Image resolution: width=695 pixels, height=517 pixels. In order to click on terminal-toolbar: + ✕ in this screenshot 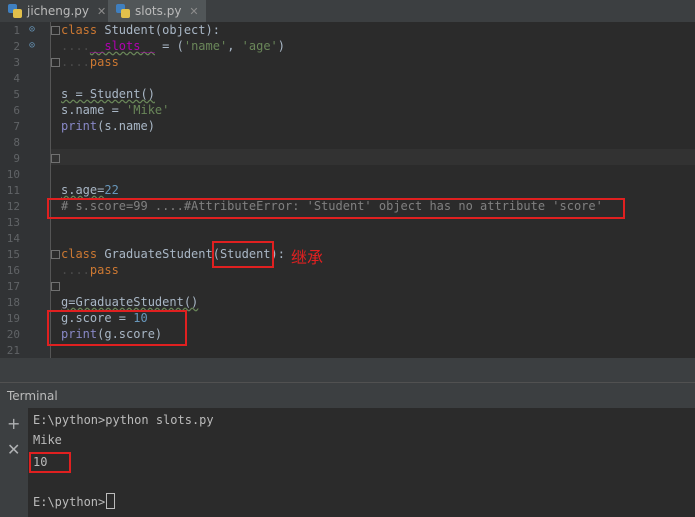, I will do `click(14, 462)`.